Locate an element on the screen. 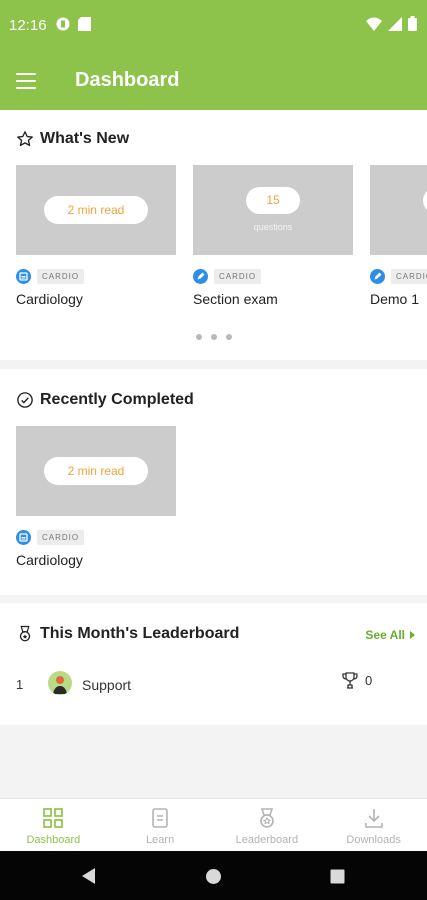  nav-item-leaderboard: Leaderboard is located at coordinates (267, 825).